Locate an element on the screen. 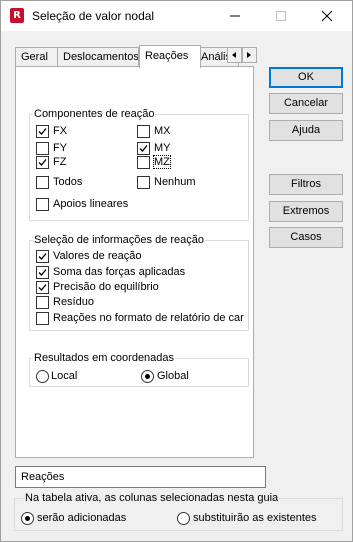  label-formato-relatorio: Reações no formato de relatório de carg is located at coordinates (148, 318).